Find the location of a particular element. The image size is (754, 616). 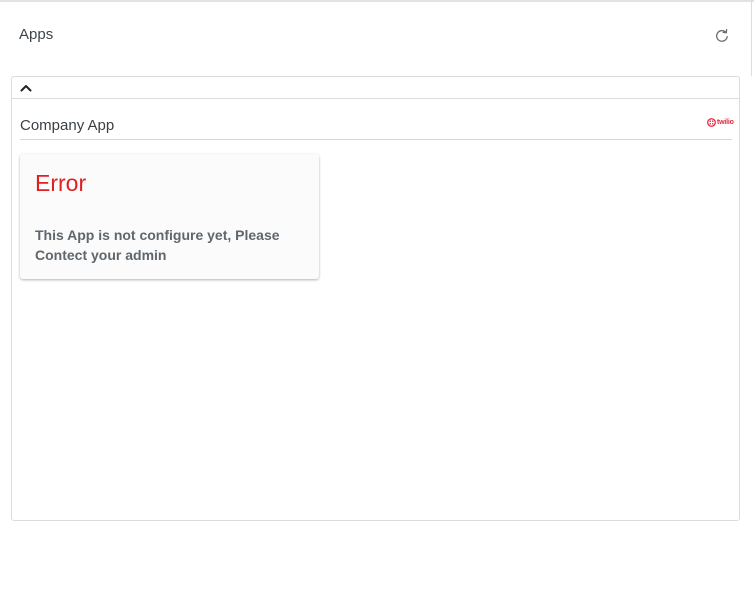

app-divider is located at coordinates (376, 139).